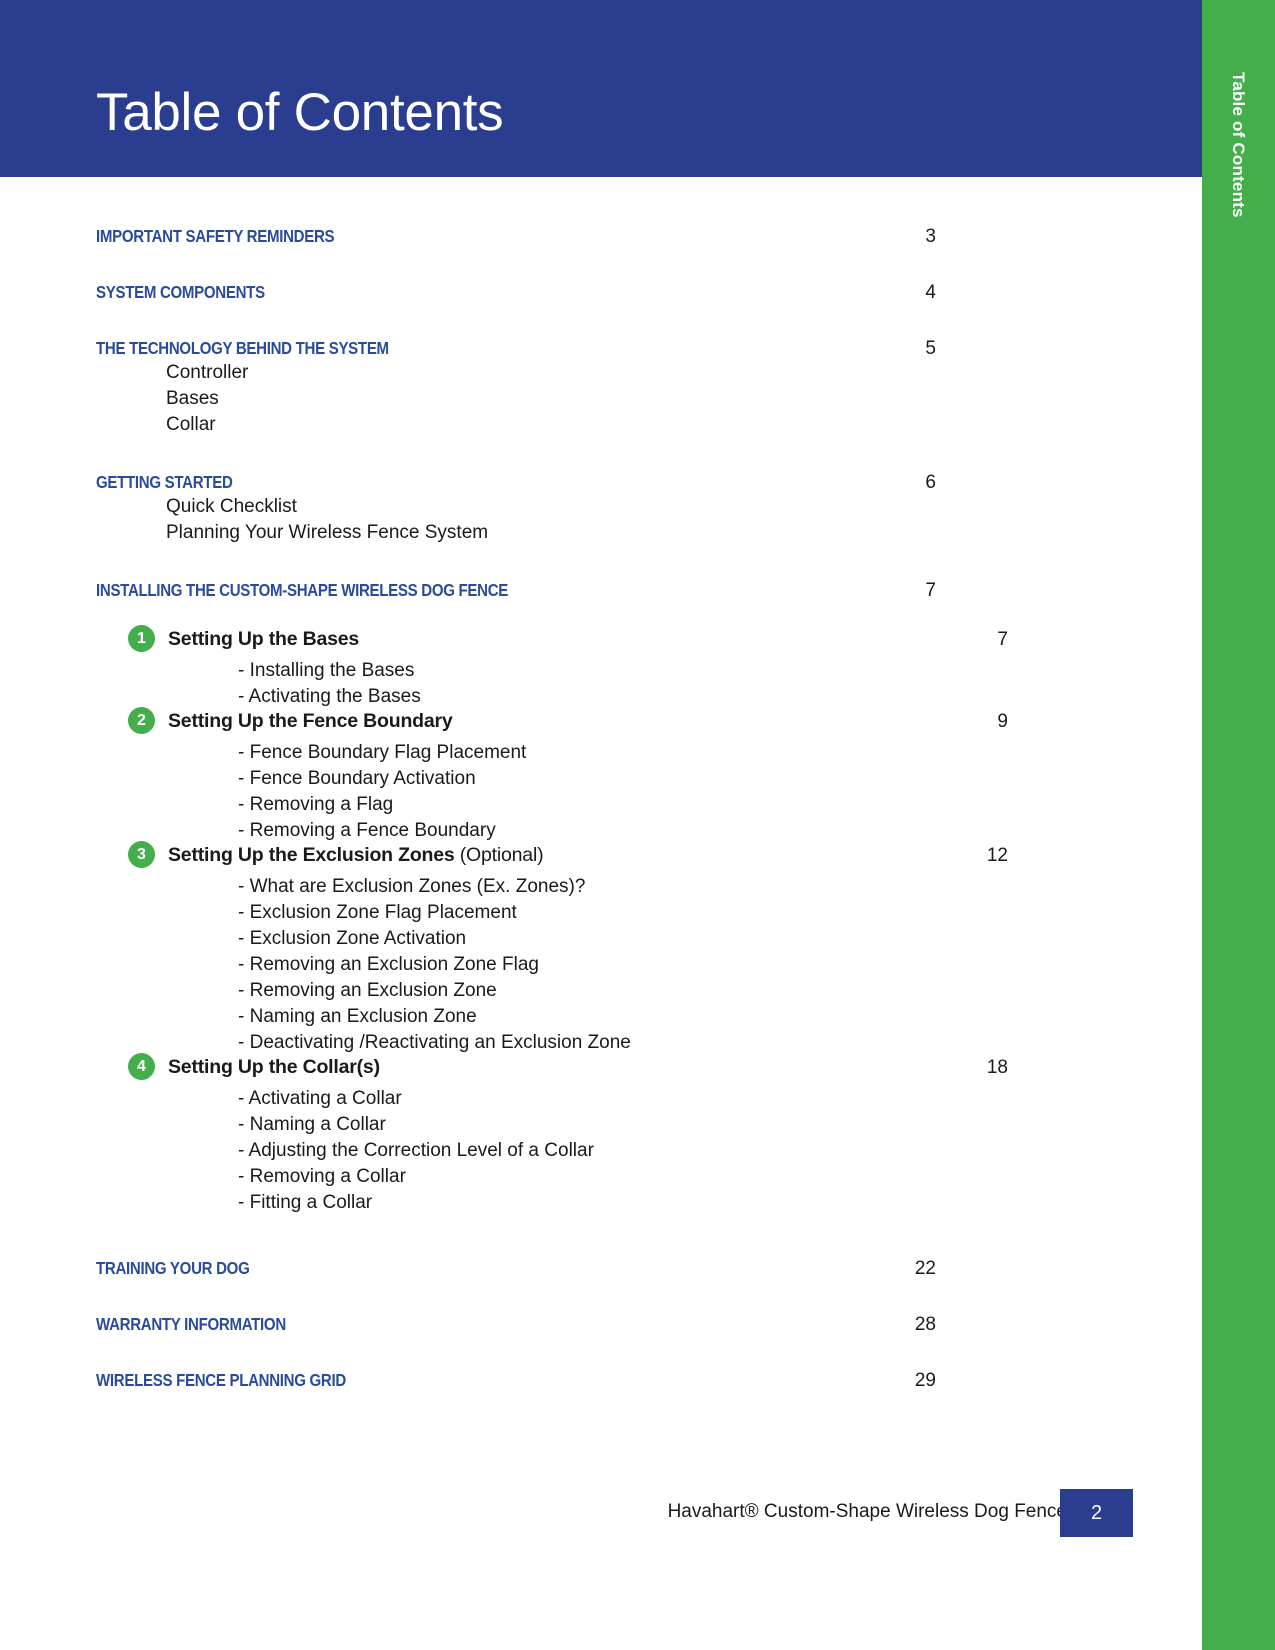  What do you see at coordinates (242, 348) in the screenshot?
I see `toc-section-title: THE TECHNOLOGY BEHIND THE SYSTEM` at bounding box center [242, 348].